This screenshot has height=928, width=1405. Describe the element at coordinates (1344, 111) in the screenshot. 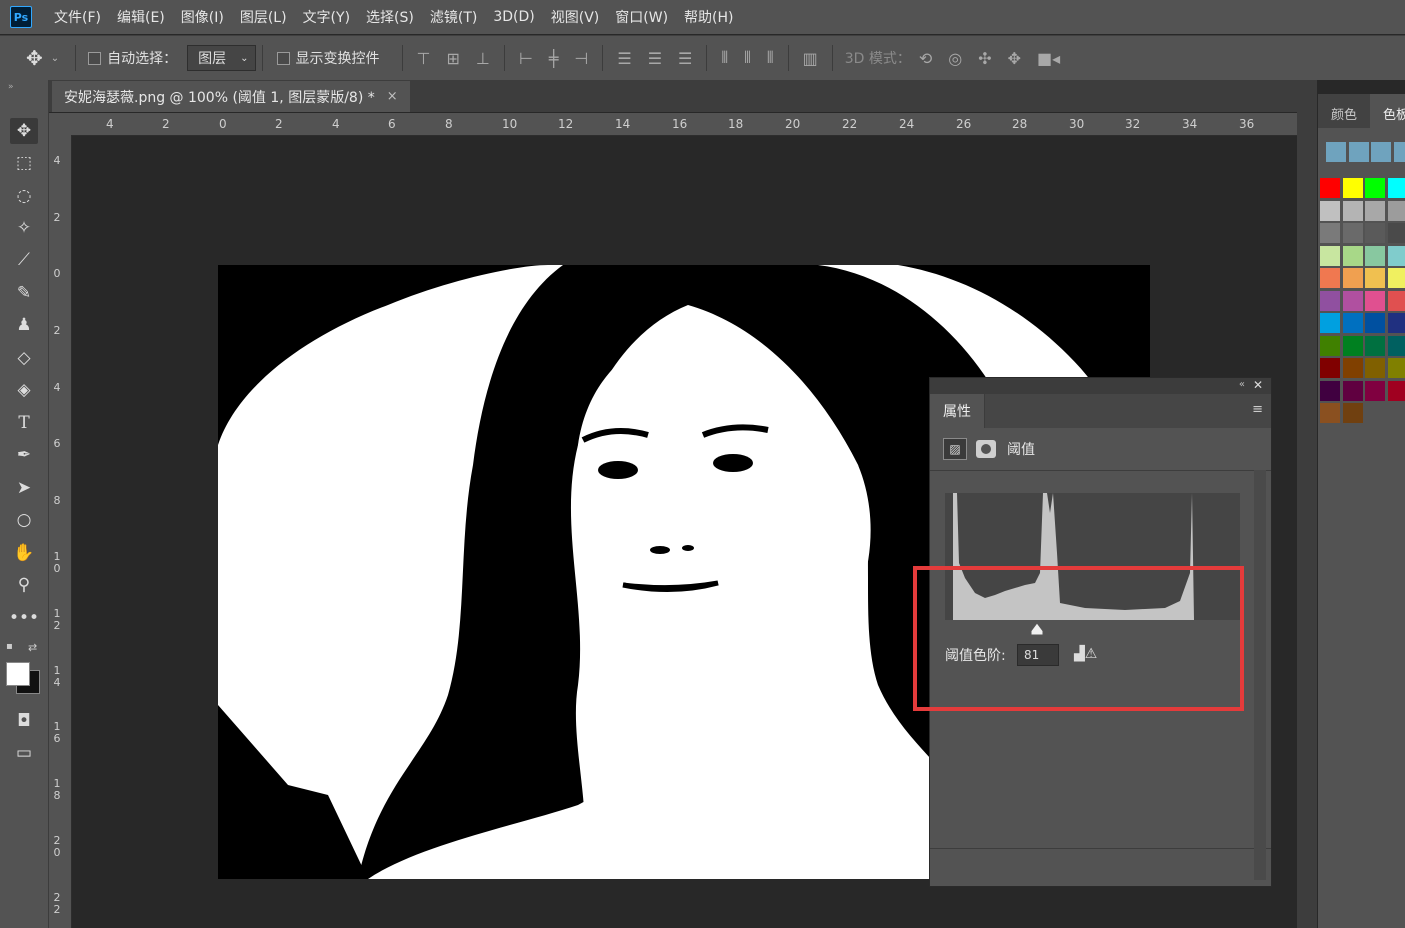

I see `tab-color: 颜色` at that location.